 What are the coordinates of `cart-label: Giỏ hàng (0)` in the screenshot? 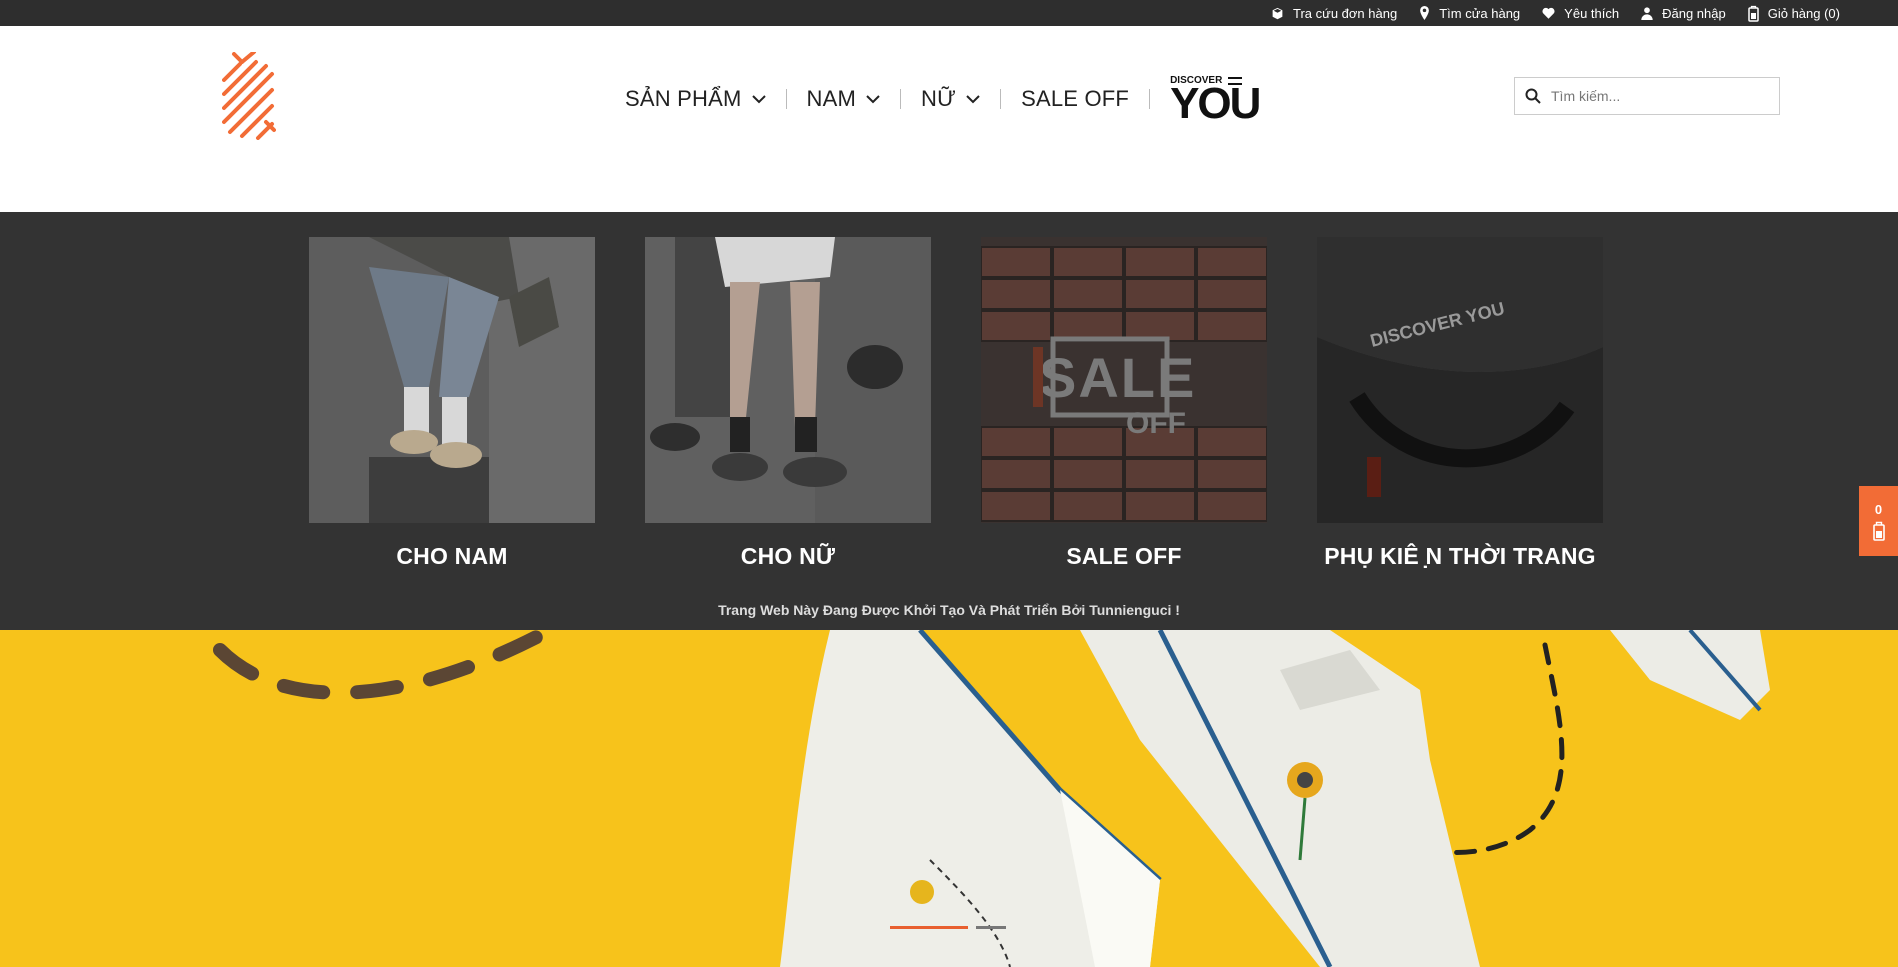 It's located at (1803, 13).